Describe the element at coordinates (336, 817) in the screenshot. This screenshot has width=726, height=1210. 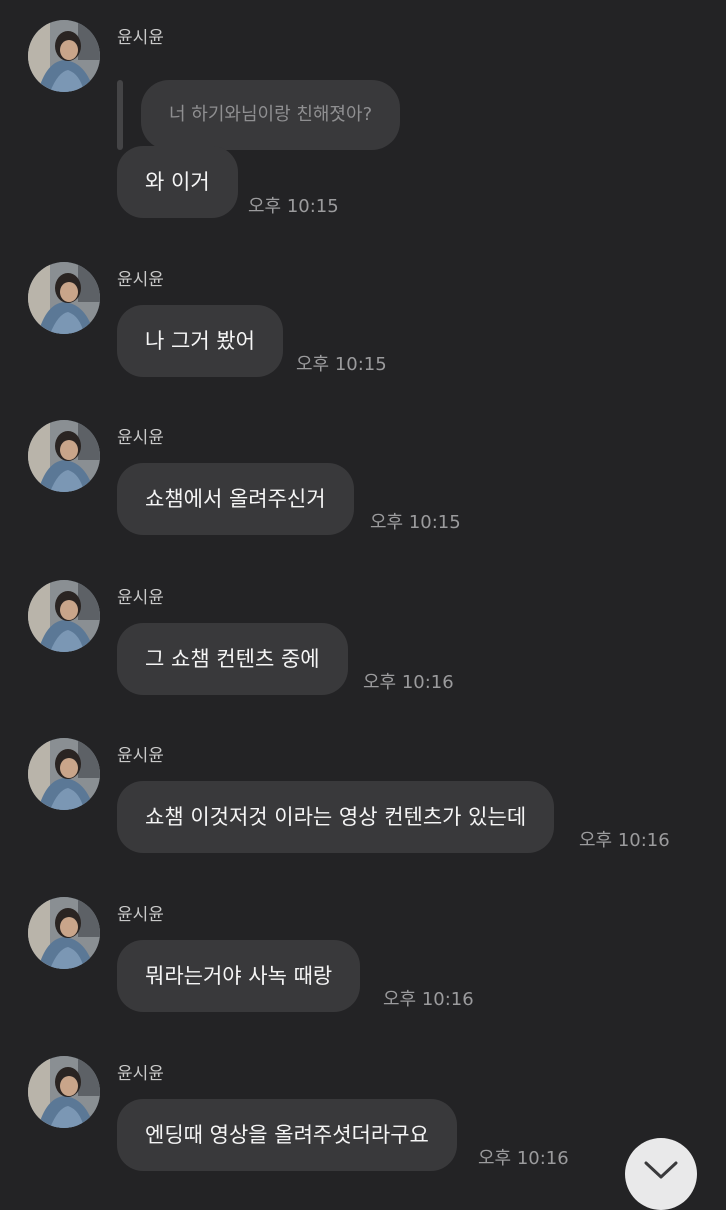
I see `message-bubble: 쇼챔 이것저것 이라는 영상 컨텐츠가 있는데` at that location.